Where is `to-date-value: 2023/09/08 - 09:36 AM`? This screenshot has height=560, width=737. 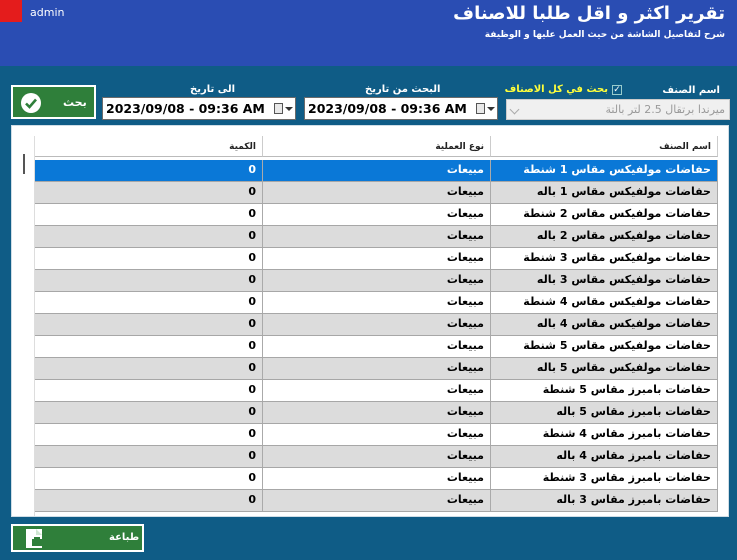
to-date-value: 2023/09/08 - 09:36 AM is located at coordinates (185, 108).